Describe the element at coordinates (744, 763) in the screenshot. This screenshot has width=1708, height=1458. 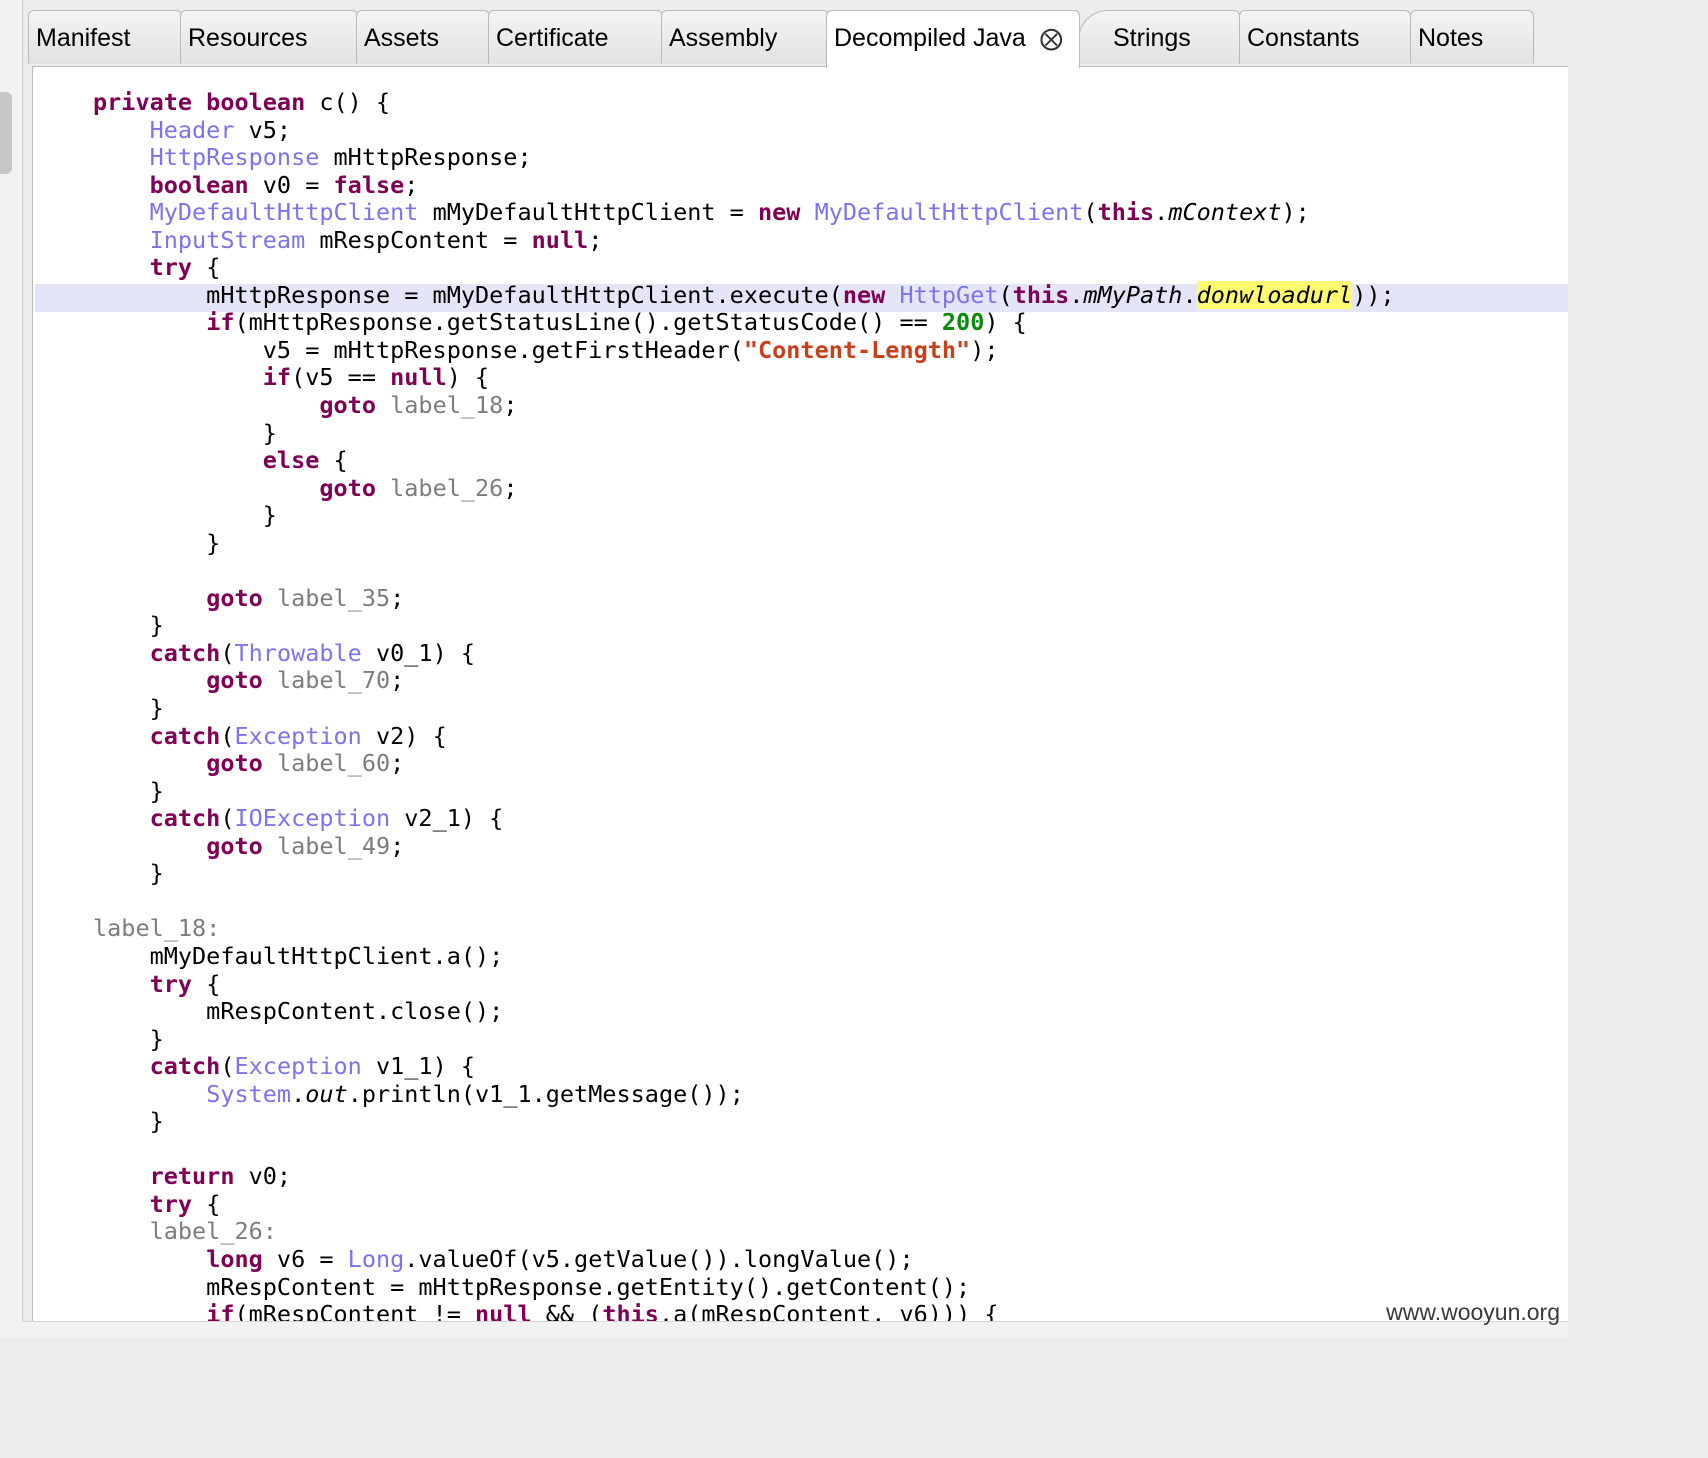
I see `code-line: goto label_60;` at that location.